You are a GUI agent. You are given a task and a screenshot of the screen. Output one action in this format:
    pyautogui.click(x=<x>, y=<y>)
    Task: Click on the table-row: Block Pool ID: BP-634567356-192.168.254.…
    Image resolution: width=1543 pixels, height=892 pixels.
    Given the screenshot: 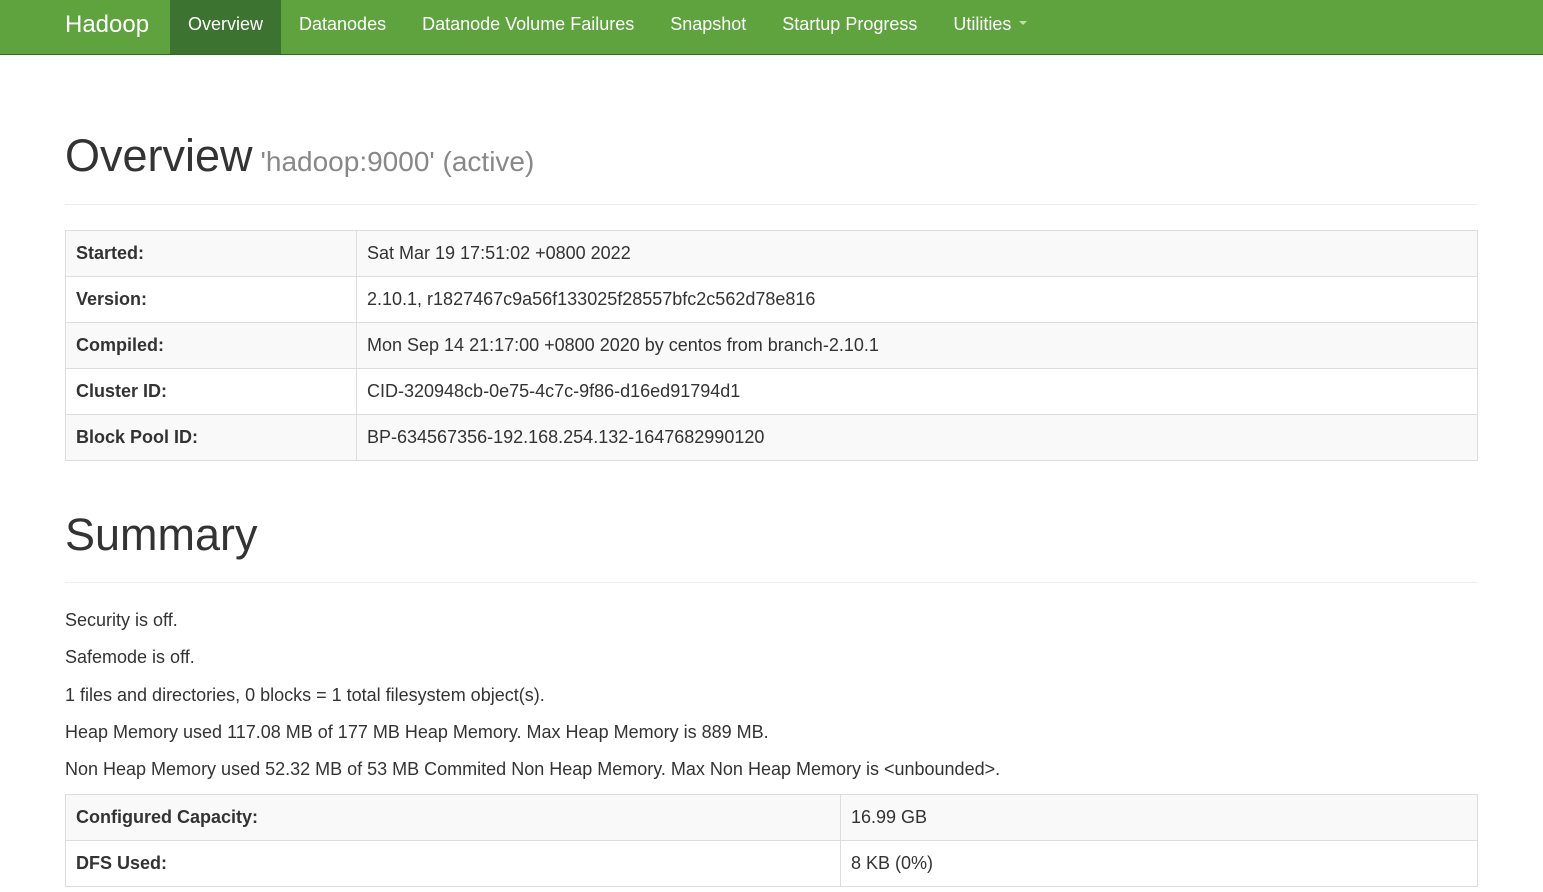 What is the action you would take?
    pyautogui.click(x=771, y=437)
    